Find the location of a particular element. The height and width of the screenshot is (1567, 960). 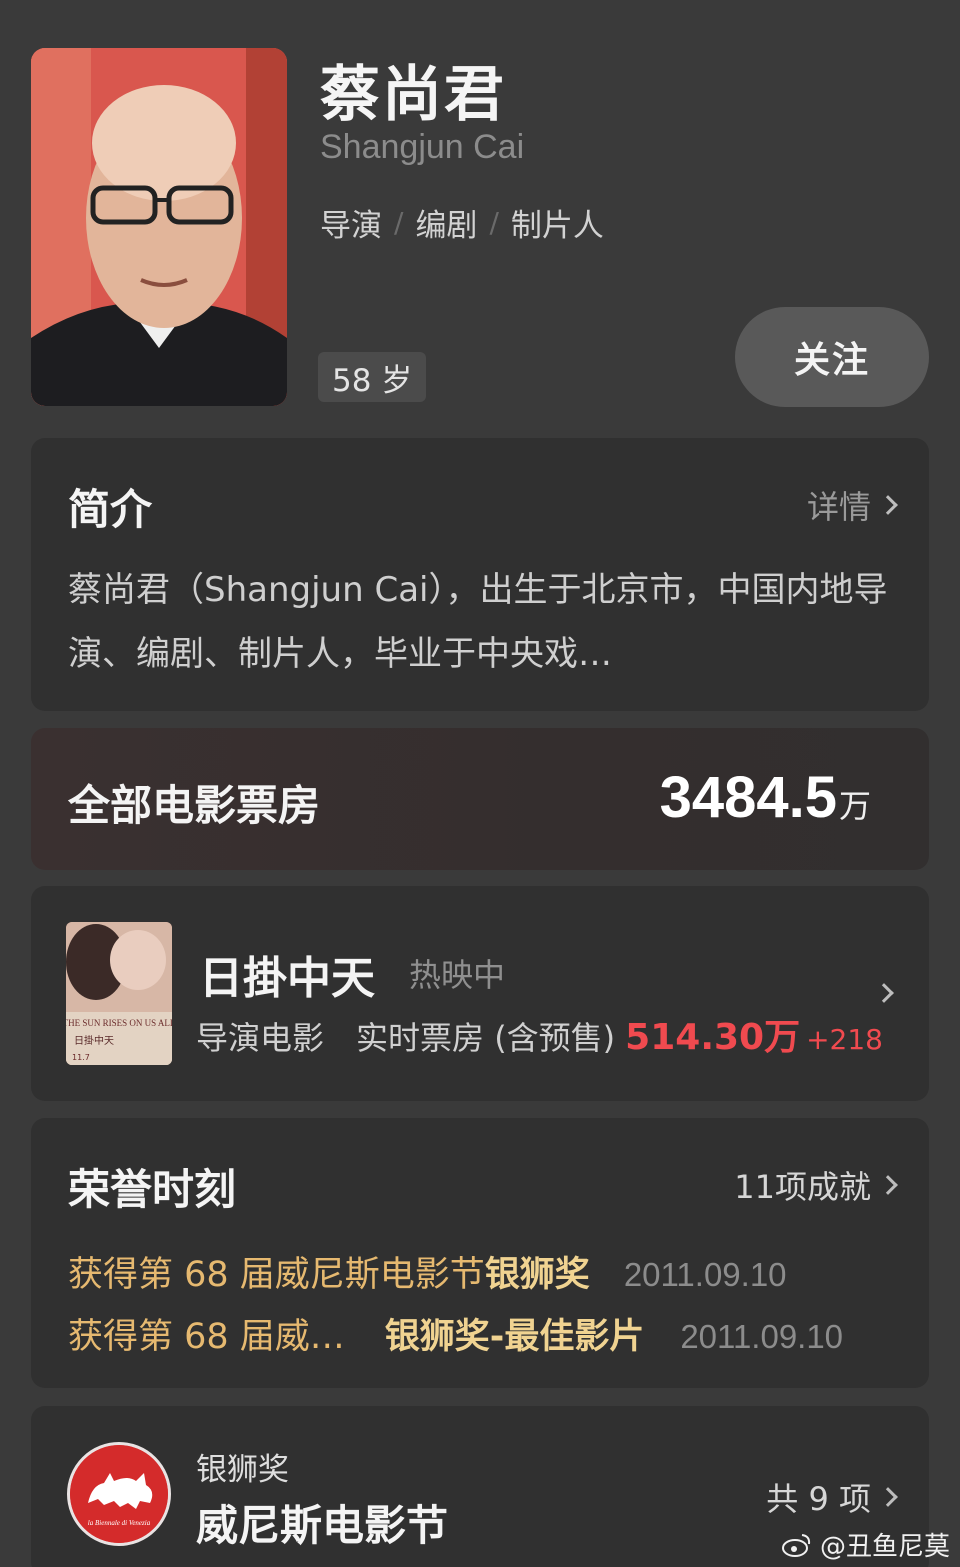

movie-title: 日掛中天 is located at coordinates (287, 978).